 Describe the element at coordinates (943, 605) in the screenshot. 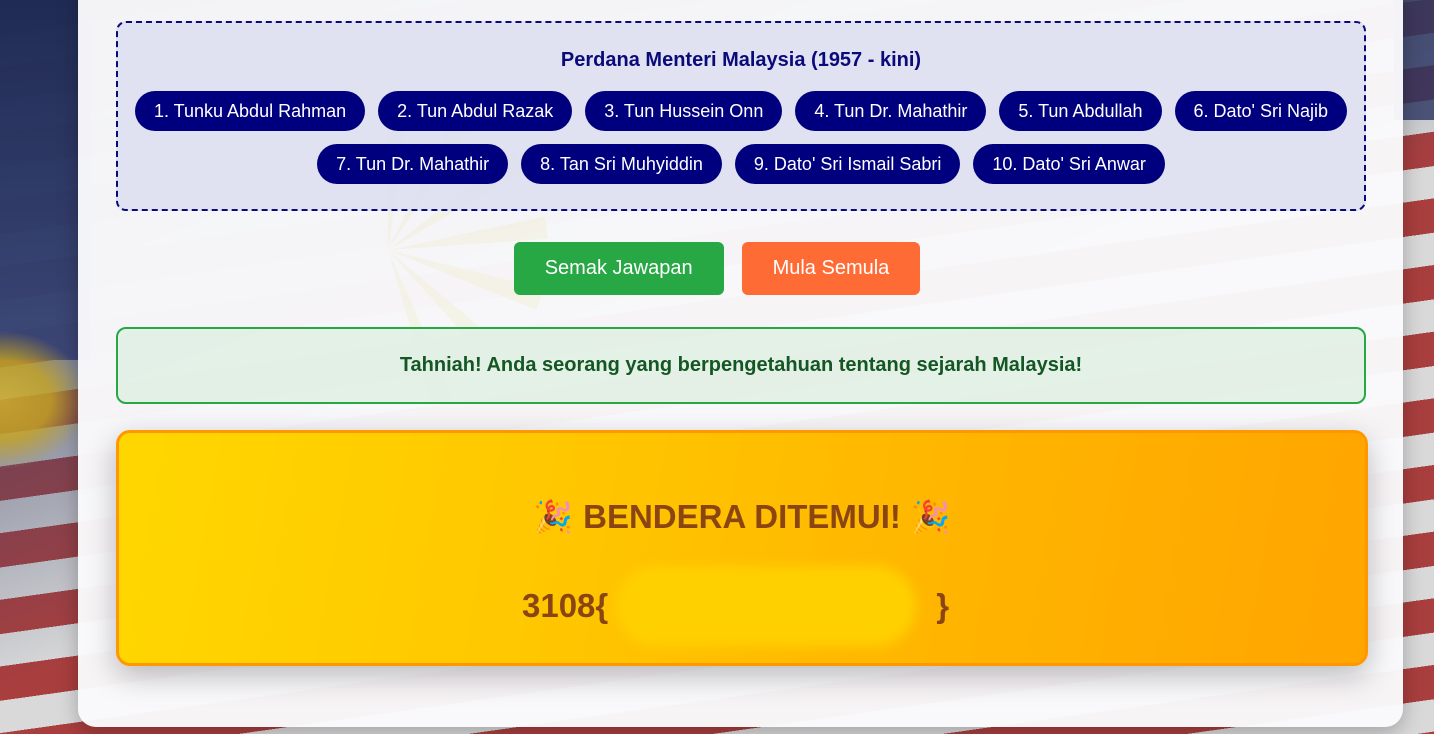

I see `flag-suffix: }` at that location.